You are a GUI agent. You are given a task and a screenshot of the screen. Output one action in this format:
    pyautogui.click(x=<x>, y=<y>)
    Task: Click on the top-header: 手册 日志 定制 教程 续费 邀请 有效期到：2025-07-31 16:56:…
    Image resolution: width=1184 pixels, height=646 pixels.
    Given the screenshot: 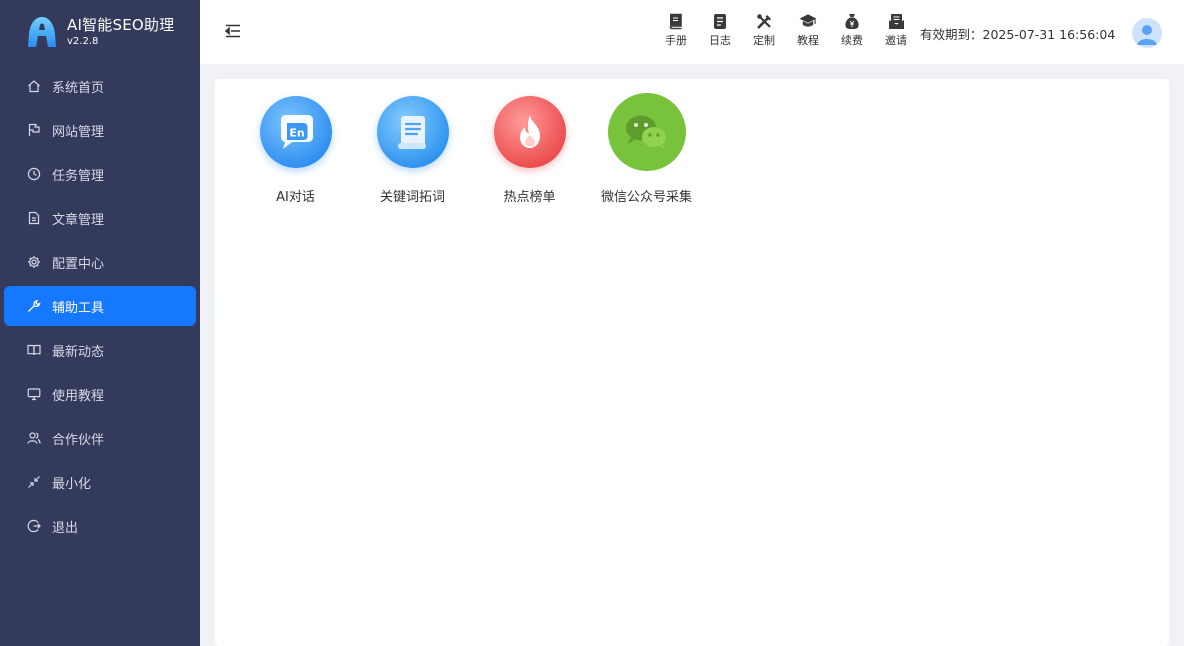 What is the action you would take?
    pyautogui.click(x=692, y=32)
    